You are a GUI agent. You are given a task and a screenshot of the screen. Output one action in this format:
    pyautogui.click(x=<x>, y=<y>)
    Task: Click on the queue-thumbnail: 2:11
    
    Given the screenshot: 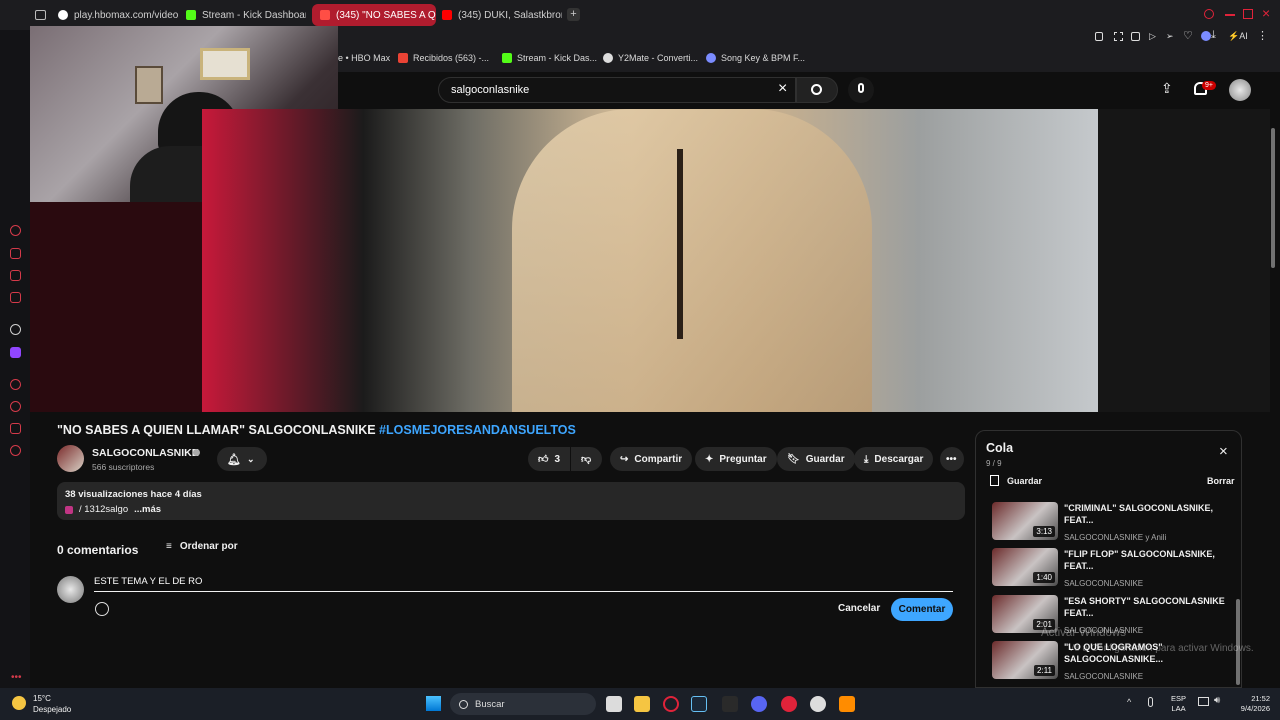 What is the action you would take?
    pyautogui.click(x=1025, y=660)
    